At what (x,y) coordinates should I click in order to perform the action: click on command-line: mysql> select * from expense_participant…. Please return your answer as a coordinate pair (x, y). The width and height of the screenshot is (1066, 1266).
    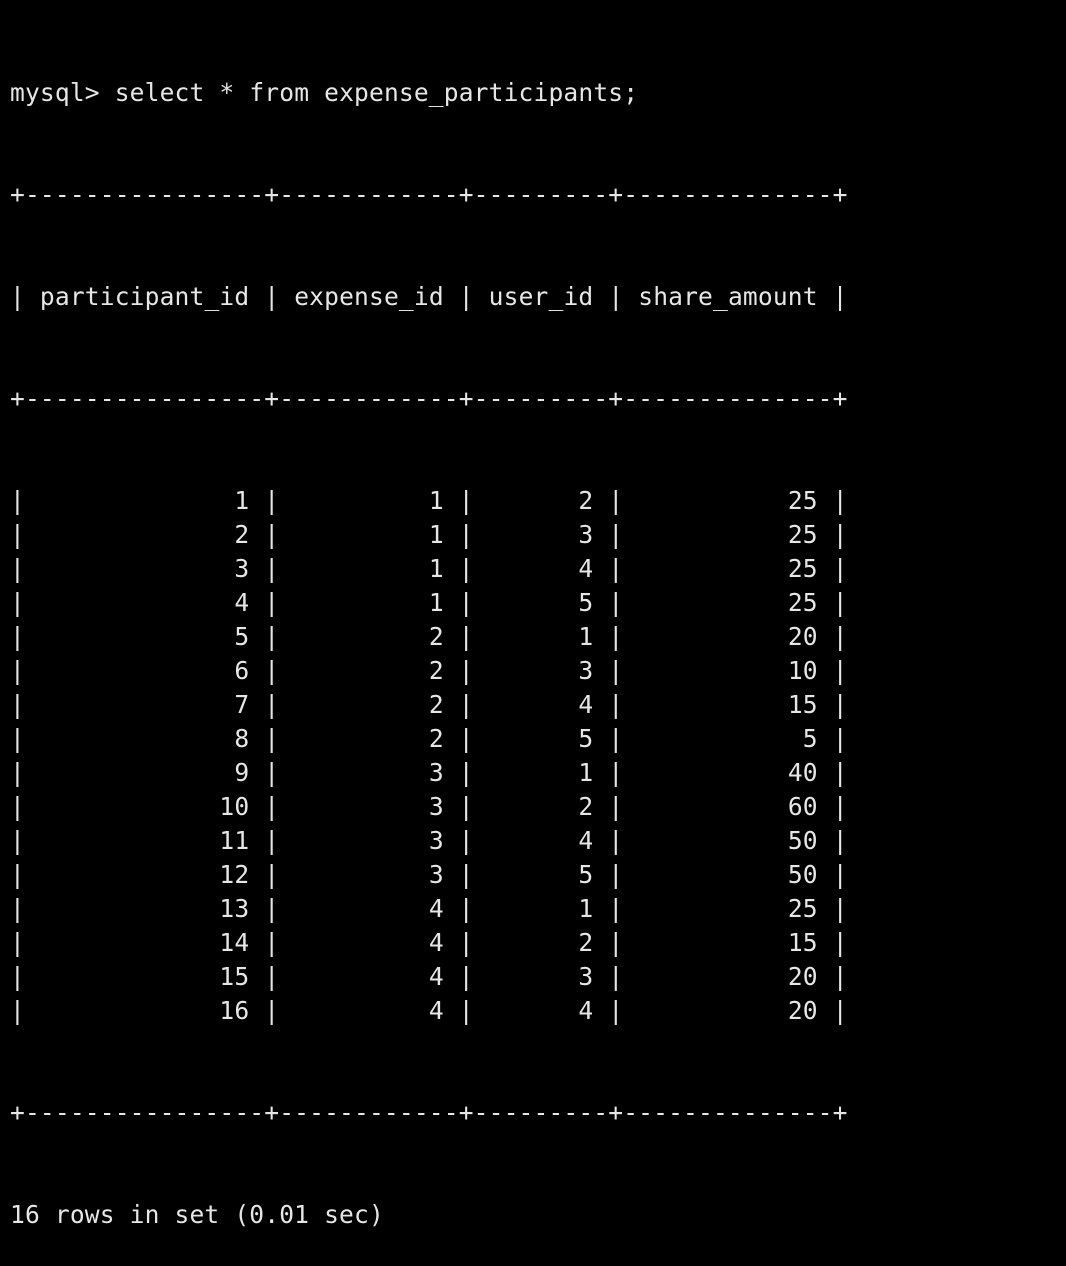
    Looking at the image, I should click on (533, 93).